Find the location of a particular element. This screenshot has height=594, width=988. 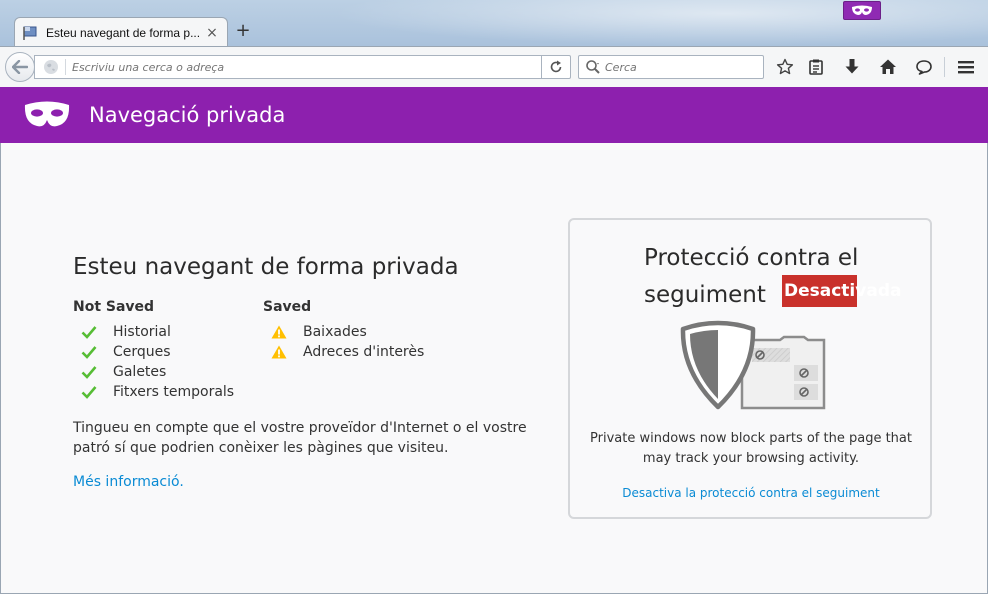

title-bar: Esteu navegant de forma p... × + is located at coordinates (494, 23).